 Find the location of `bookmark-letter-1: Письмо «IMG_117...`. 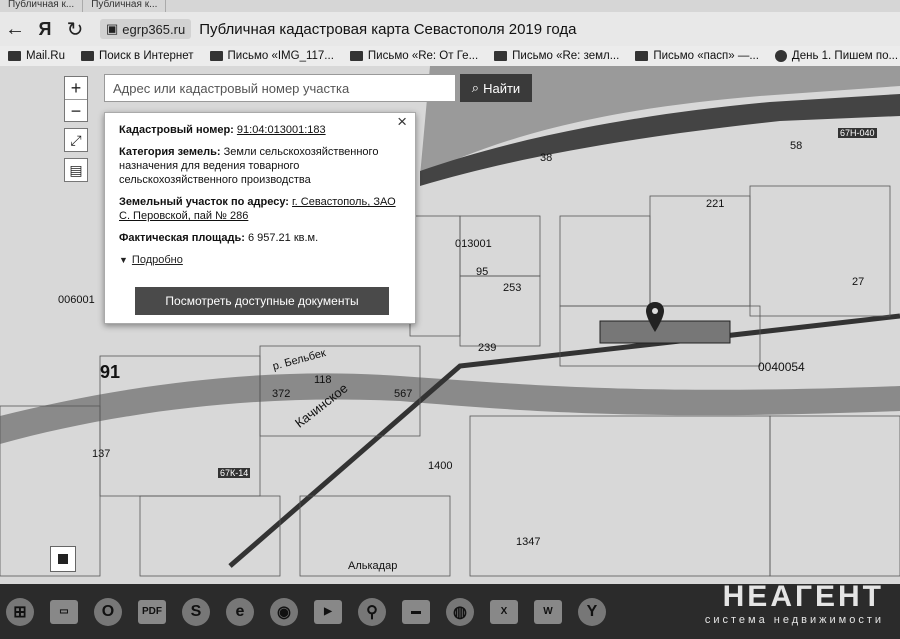

bookmark-letter-1: Письмо «IMG_117... is located at coordinates (272, 56).